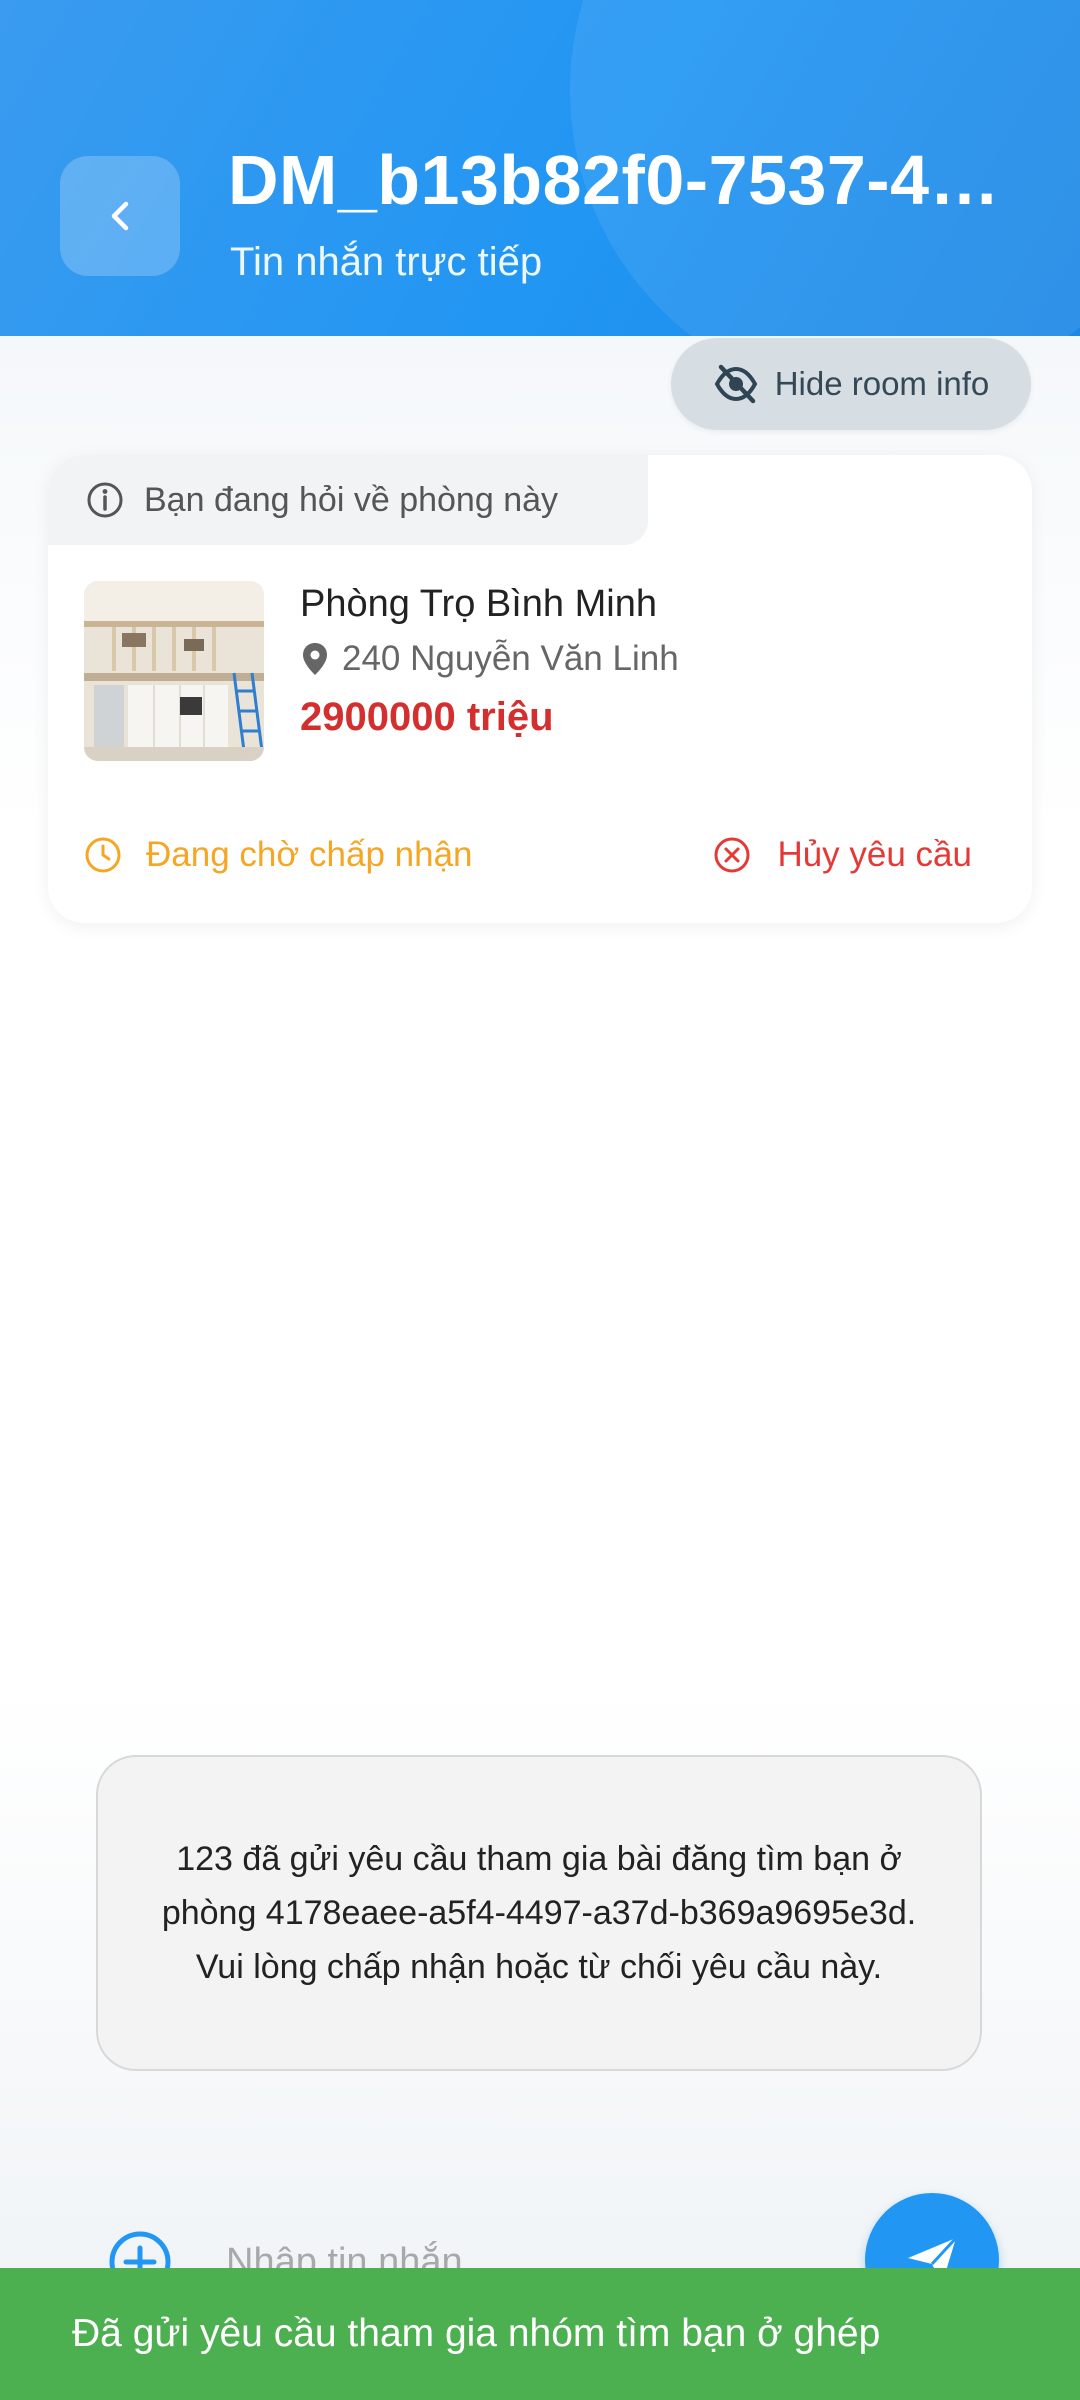 This screenshot has height=2400, width=1080. What do you see at coordinates (427, 717) in the screenshot?
I see `room-price: 2900000 triệu` at bounding box center [427, 717].